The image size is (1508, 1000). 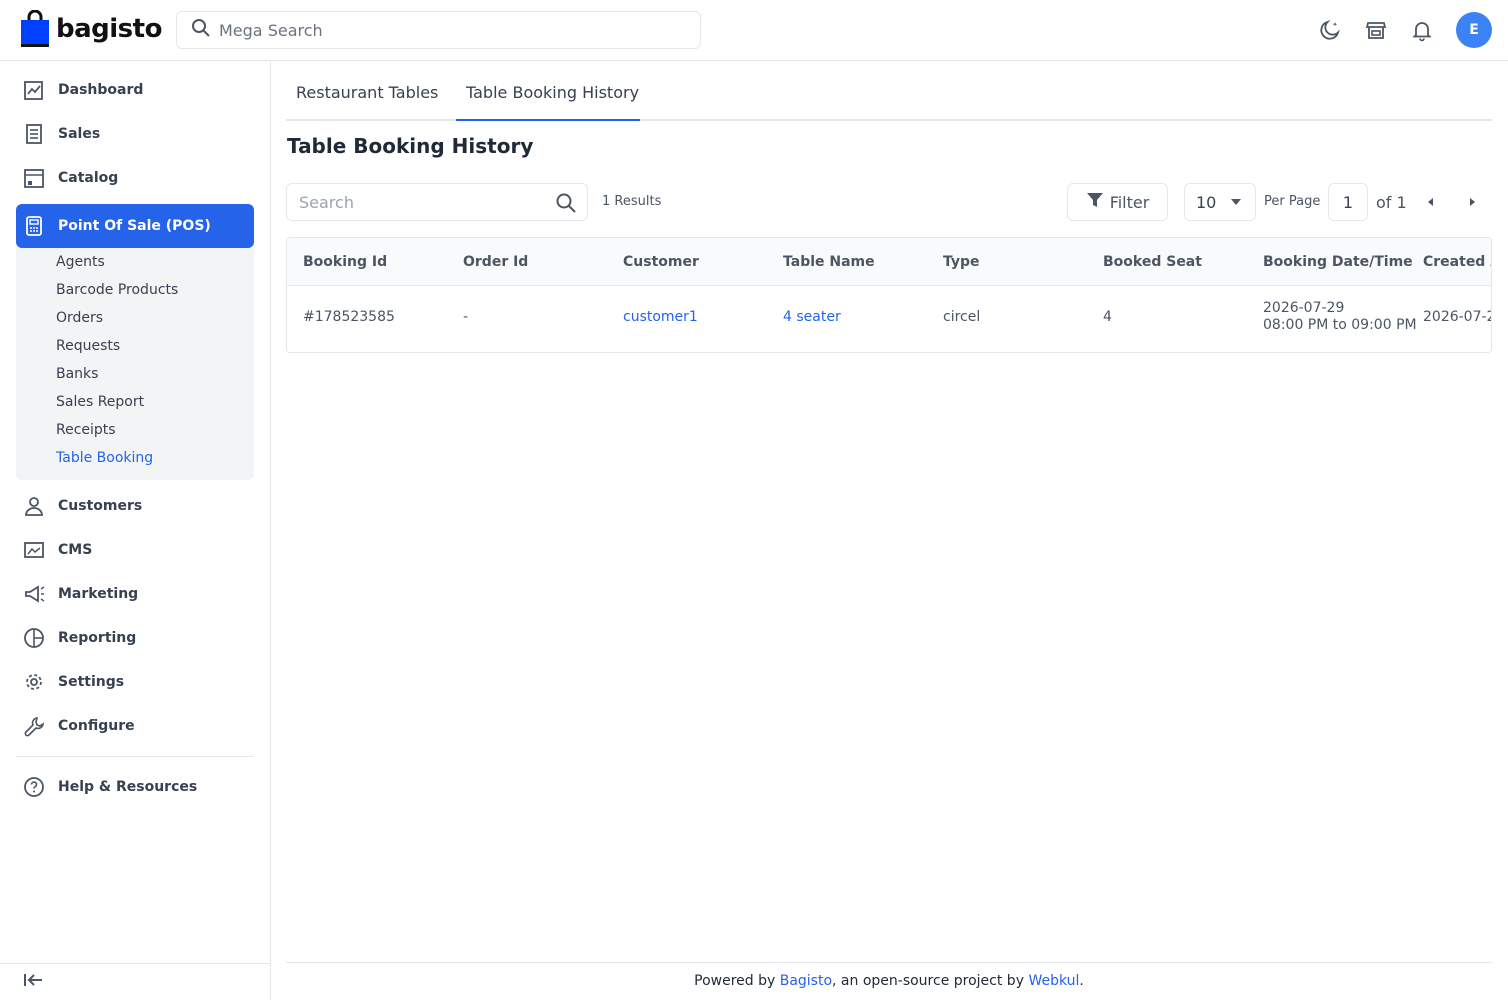 I want to click on page-tabs: Restaurant Tables Table Booking History, so click(x=889, y=91).